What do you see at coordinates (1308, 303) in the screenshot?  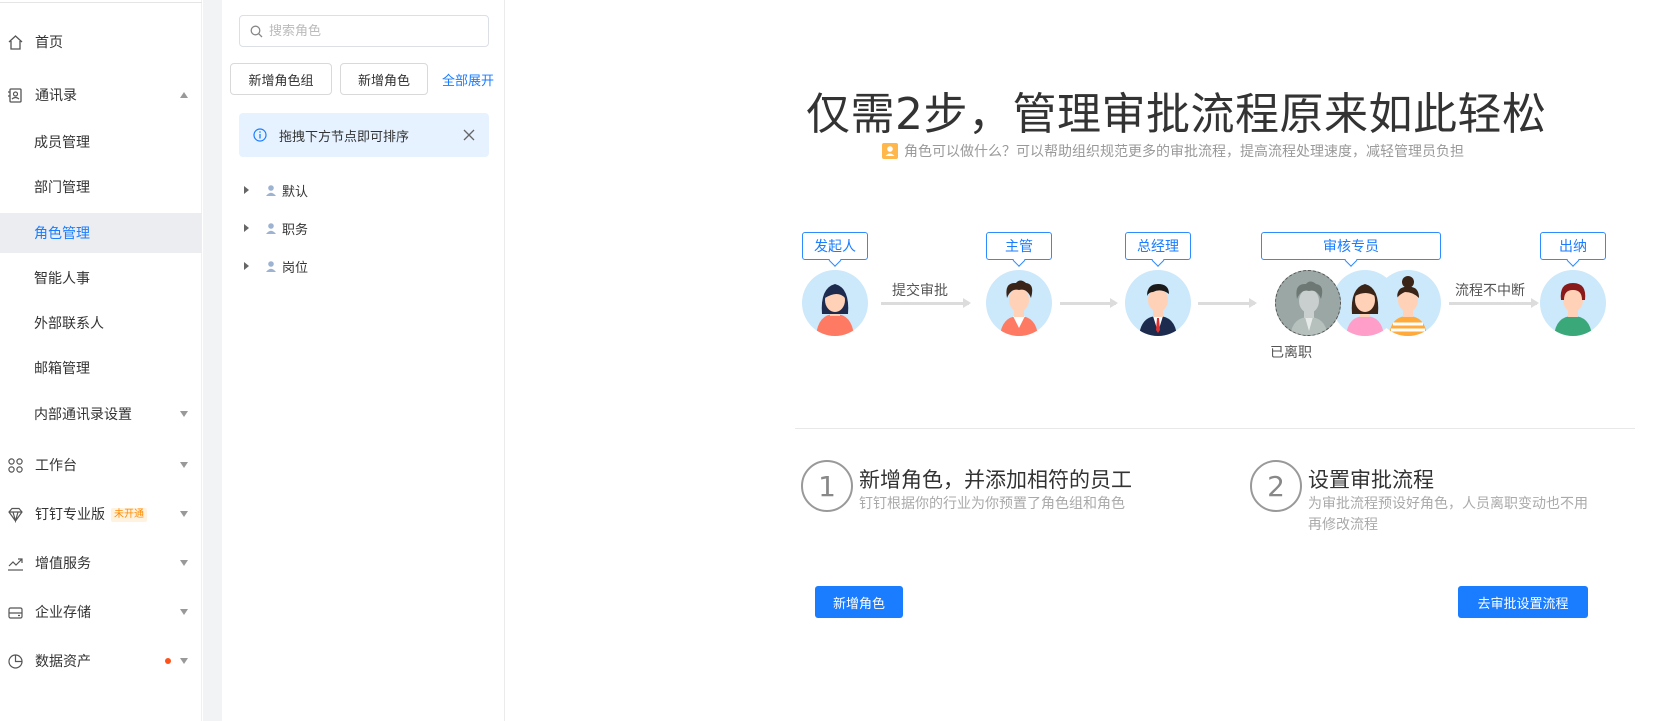 I see `reviewer-avatar-left` at bounding box center [1308, 303].